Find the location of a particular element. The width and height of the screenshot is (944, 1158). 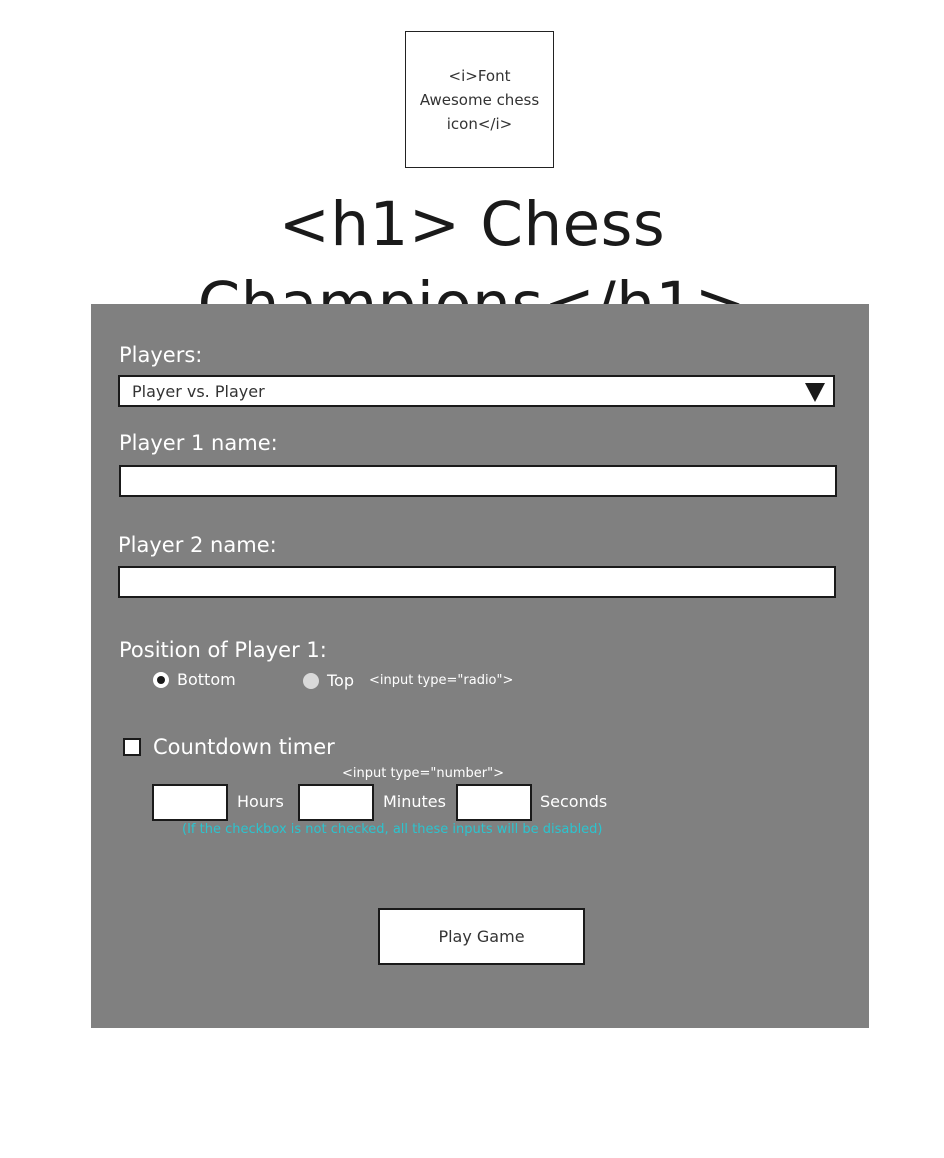

hours-label: Hours is located at coordinates (260, 801).